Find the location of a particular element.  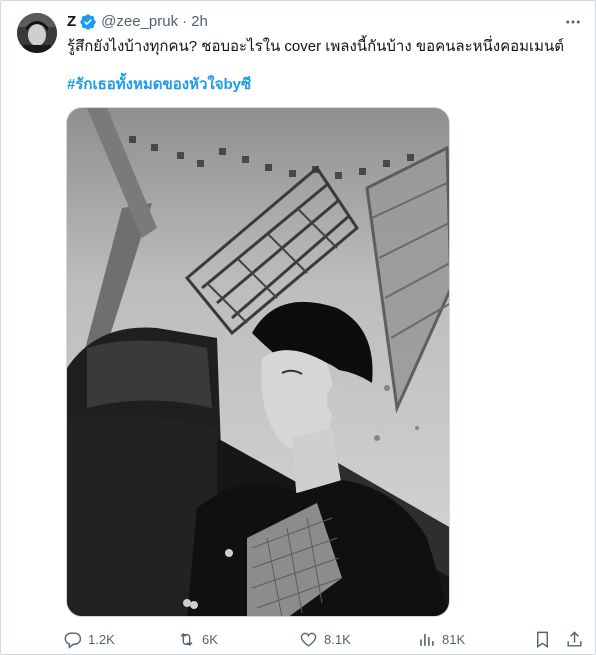

share-button is located at coordinates (574, 639).